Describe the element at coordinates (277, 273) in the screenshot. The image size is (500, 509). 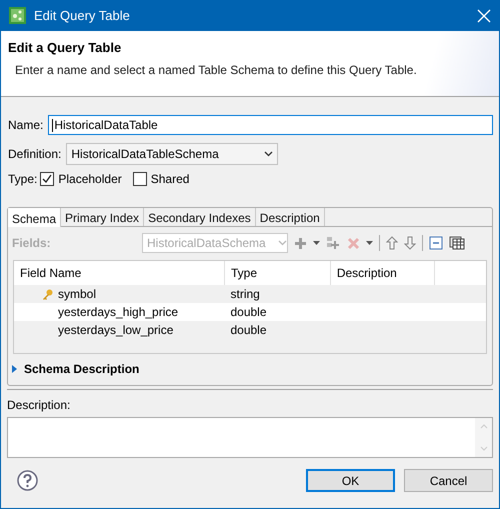
I see `column-header: Type` at that location.